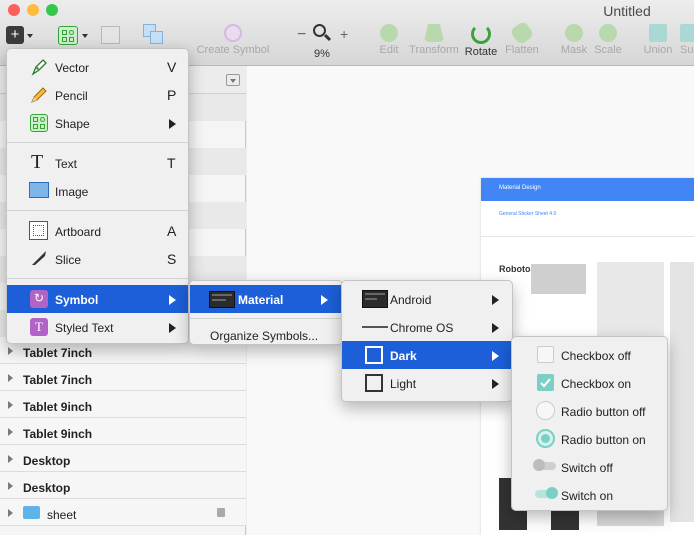  I want to click on menu-item-pencil: Pencil P, so click(97, 95).